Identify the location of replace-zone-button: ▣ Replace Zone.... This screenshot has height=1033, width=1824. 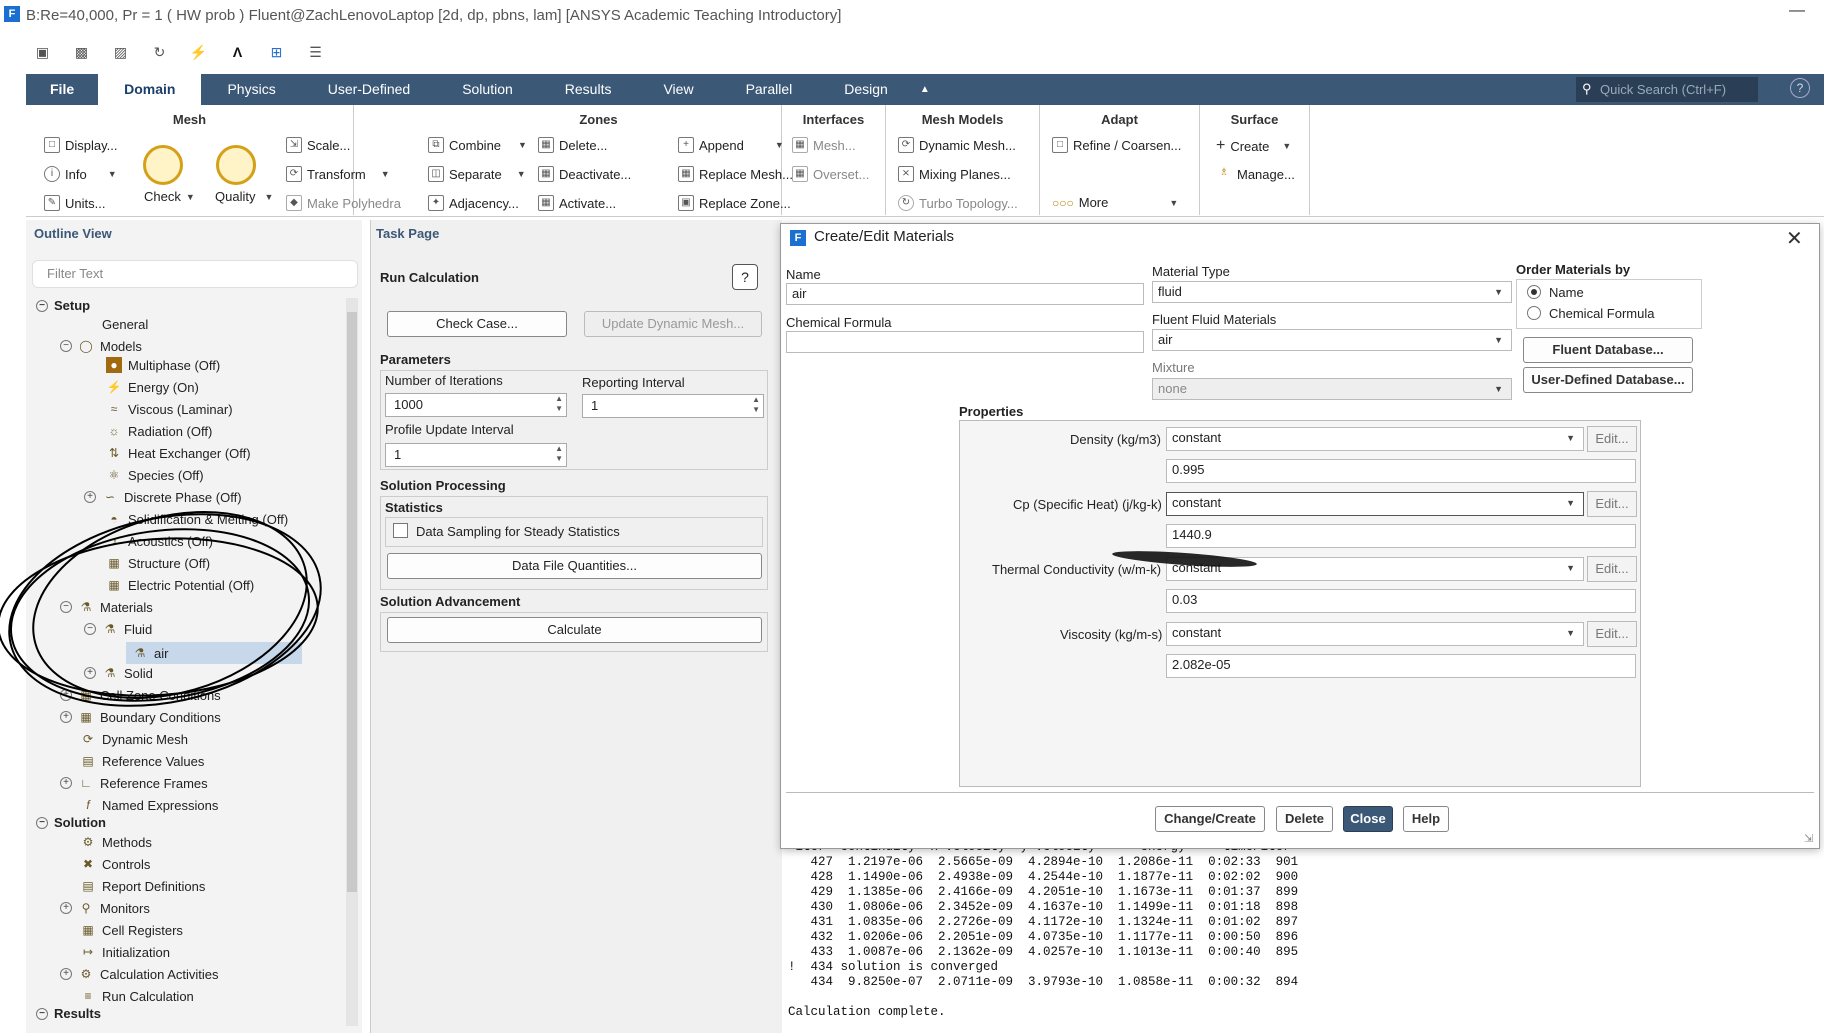
(734, 203).